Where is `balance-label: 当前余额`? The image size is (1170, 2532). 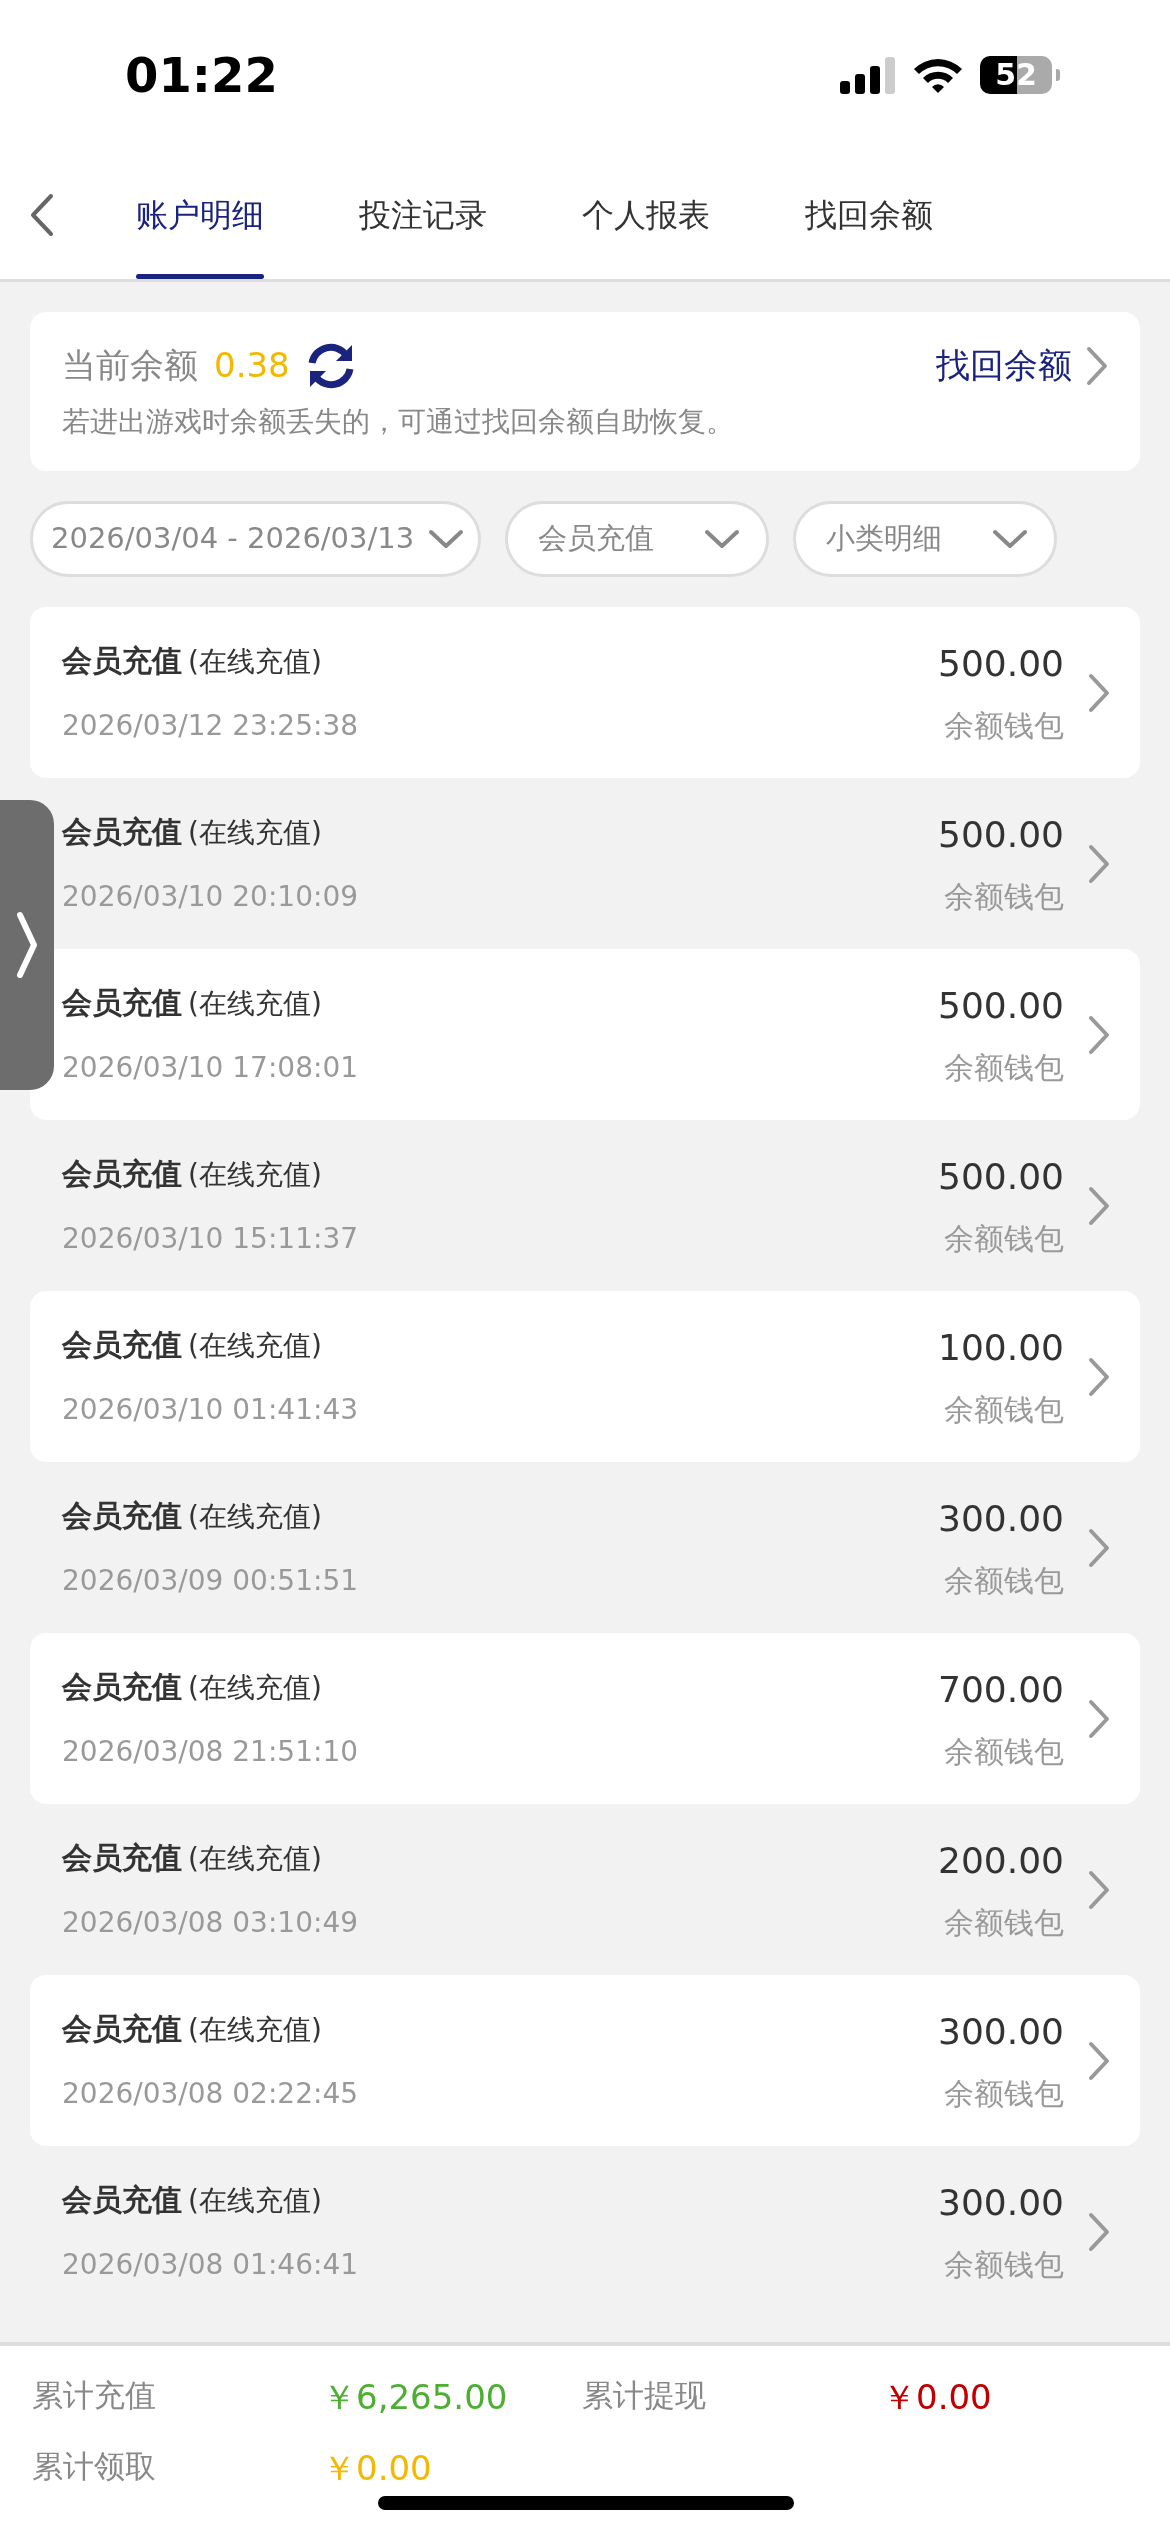 balance-label: 当前余额 is located at coordinates (130, 365).